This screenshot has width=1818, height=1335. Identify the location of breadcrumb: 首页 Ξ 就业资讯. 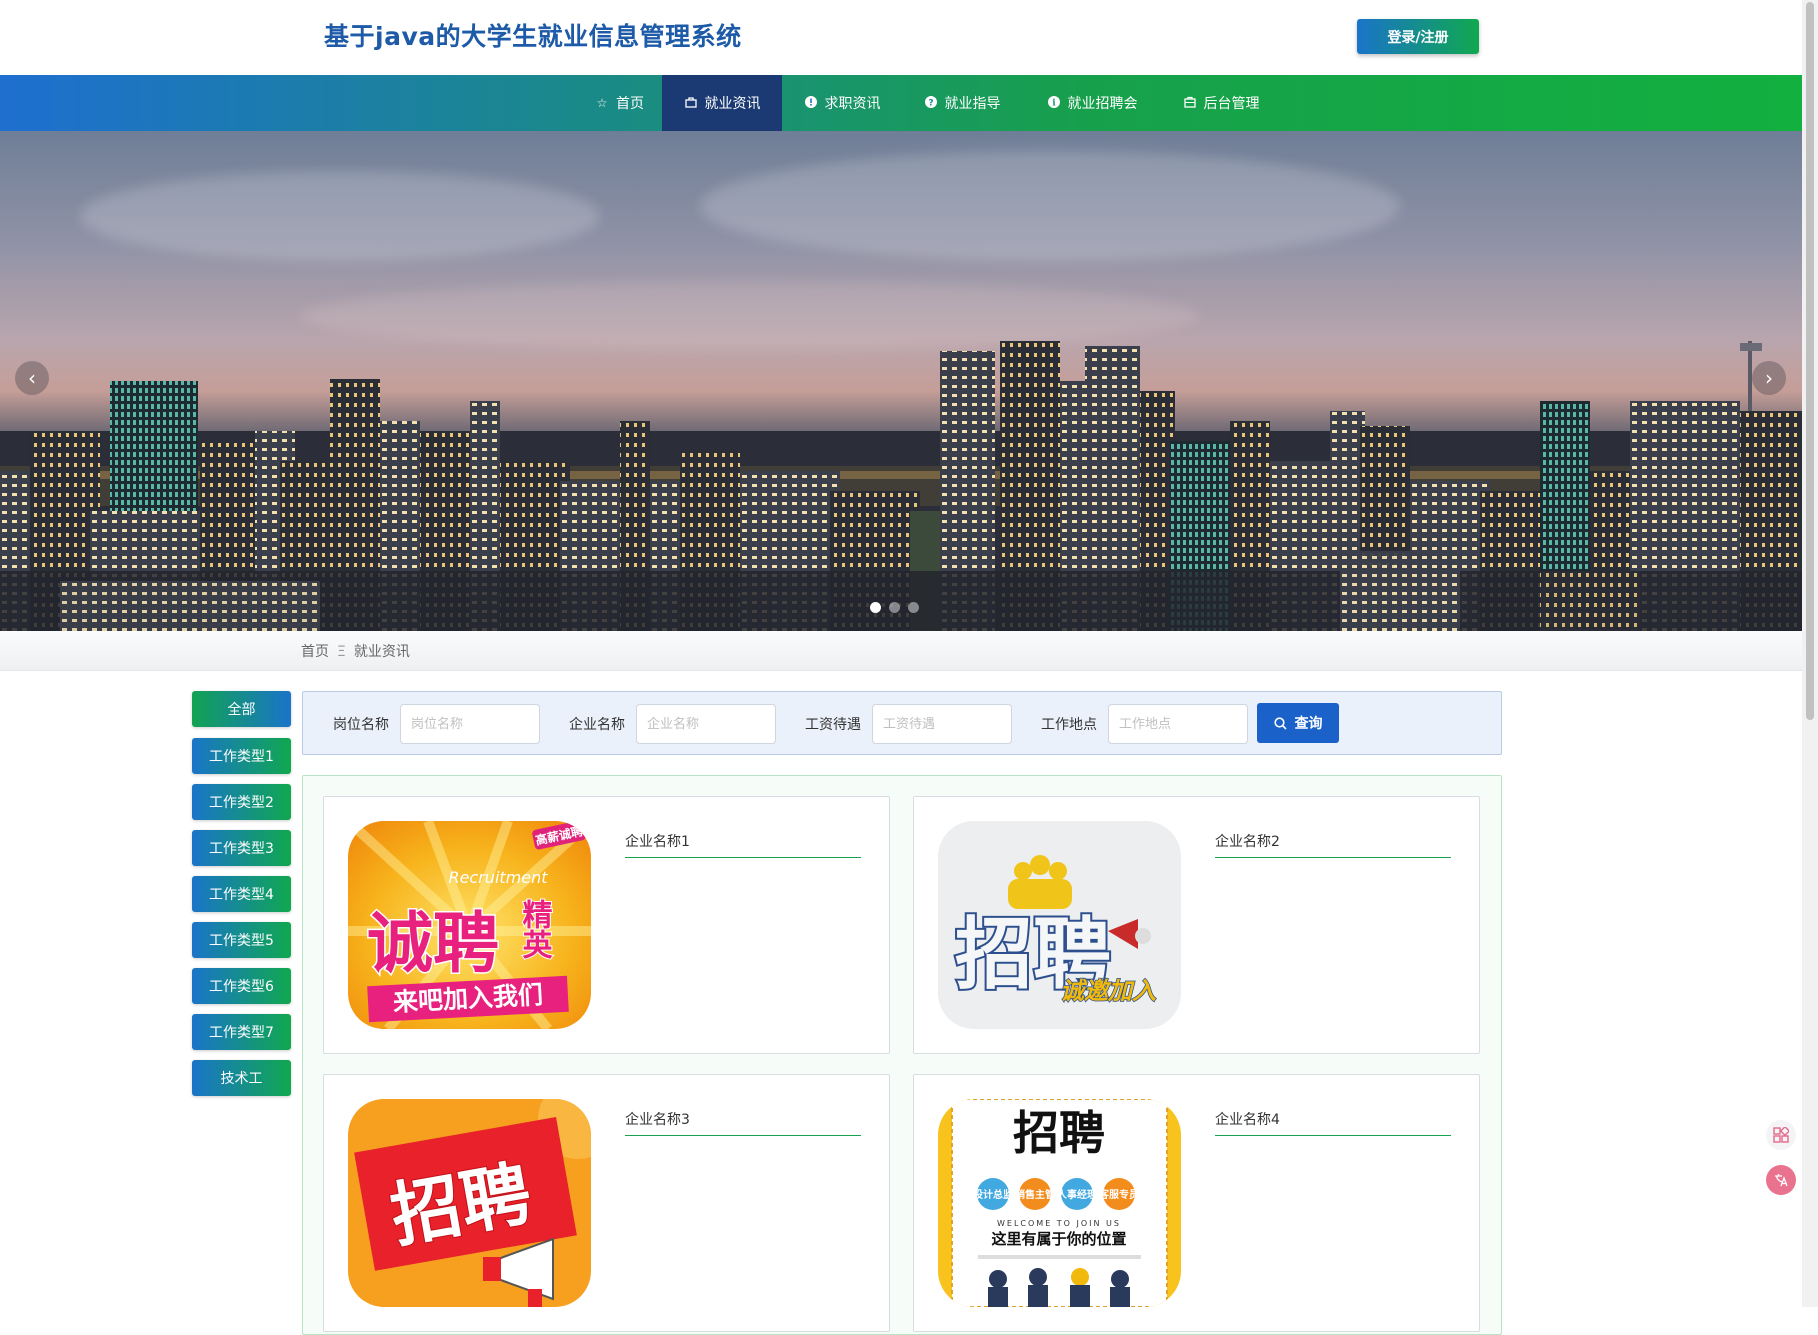
(355, 651).